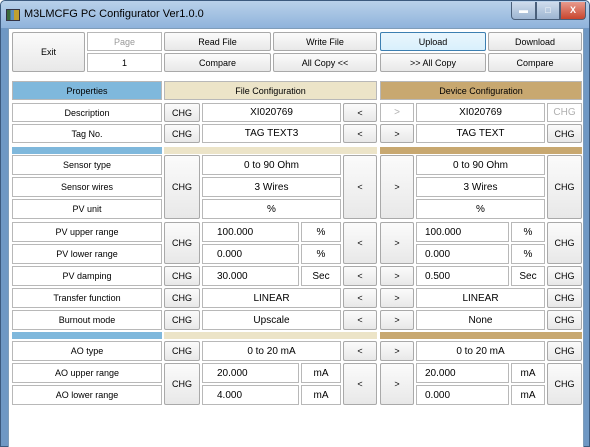  I want to click on ao-range-copy-right-button: >, so click(397, 384).